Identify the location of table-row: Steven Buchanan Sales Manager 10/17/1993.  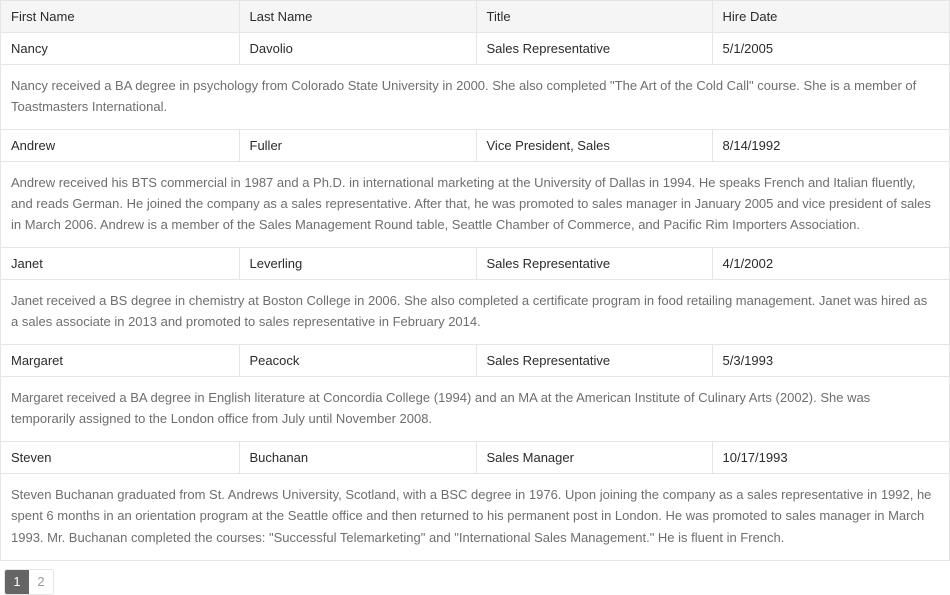
(475, 458).